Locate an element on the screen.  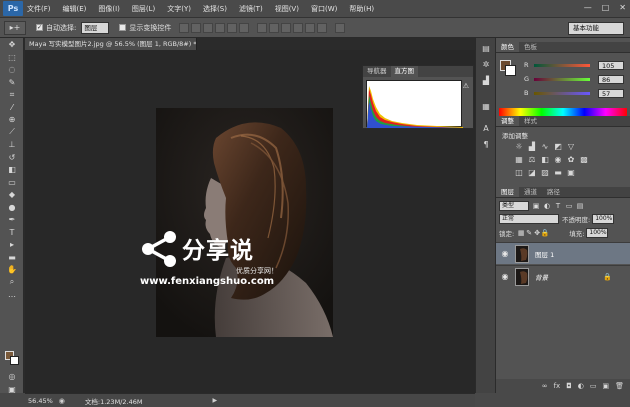
eye-icon: ◉ is located at coordinates (505, 253).